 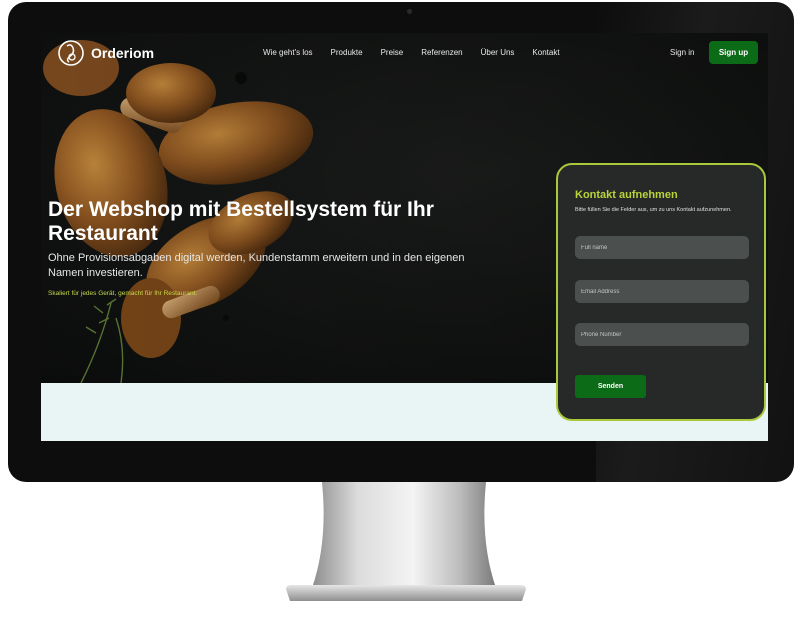 I want to click on phone-input, so click(x=662, y=334).